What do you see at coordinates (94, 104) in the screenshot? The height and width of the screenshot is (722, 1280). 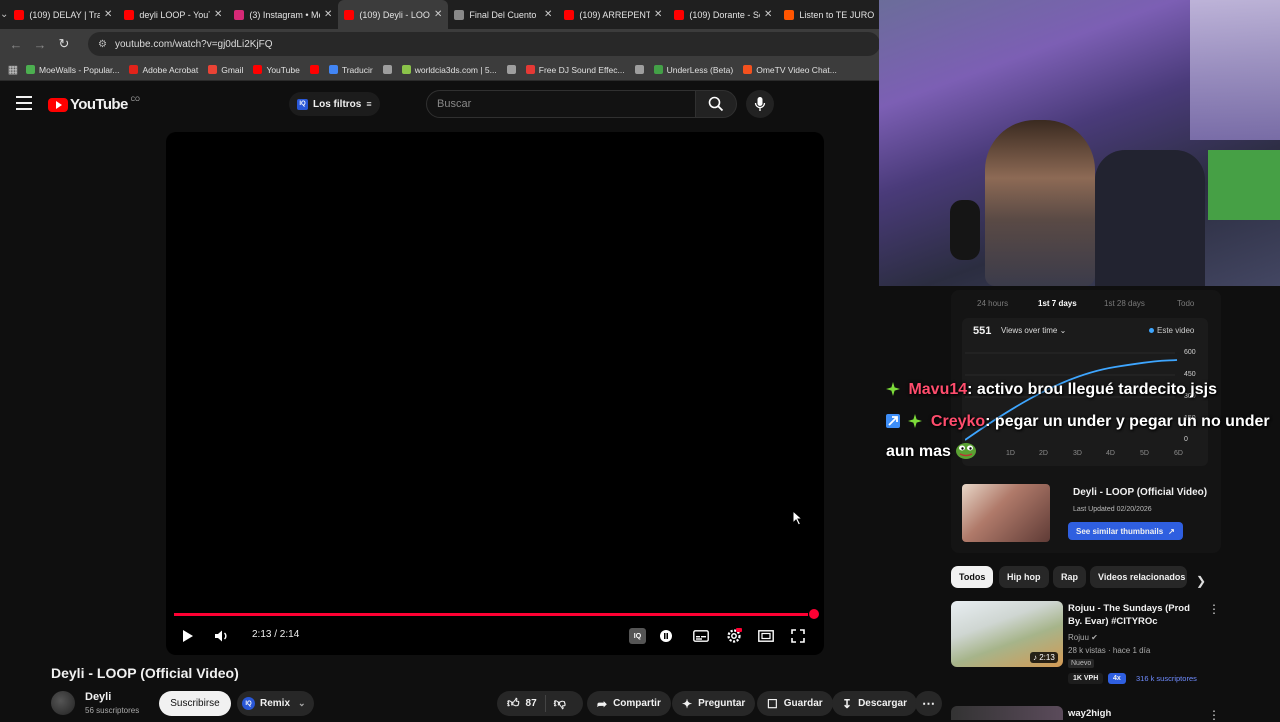 I see `youtube-logo: YouTube CO` at bounding box center [94, 104].